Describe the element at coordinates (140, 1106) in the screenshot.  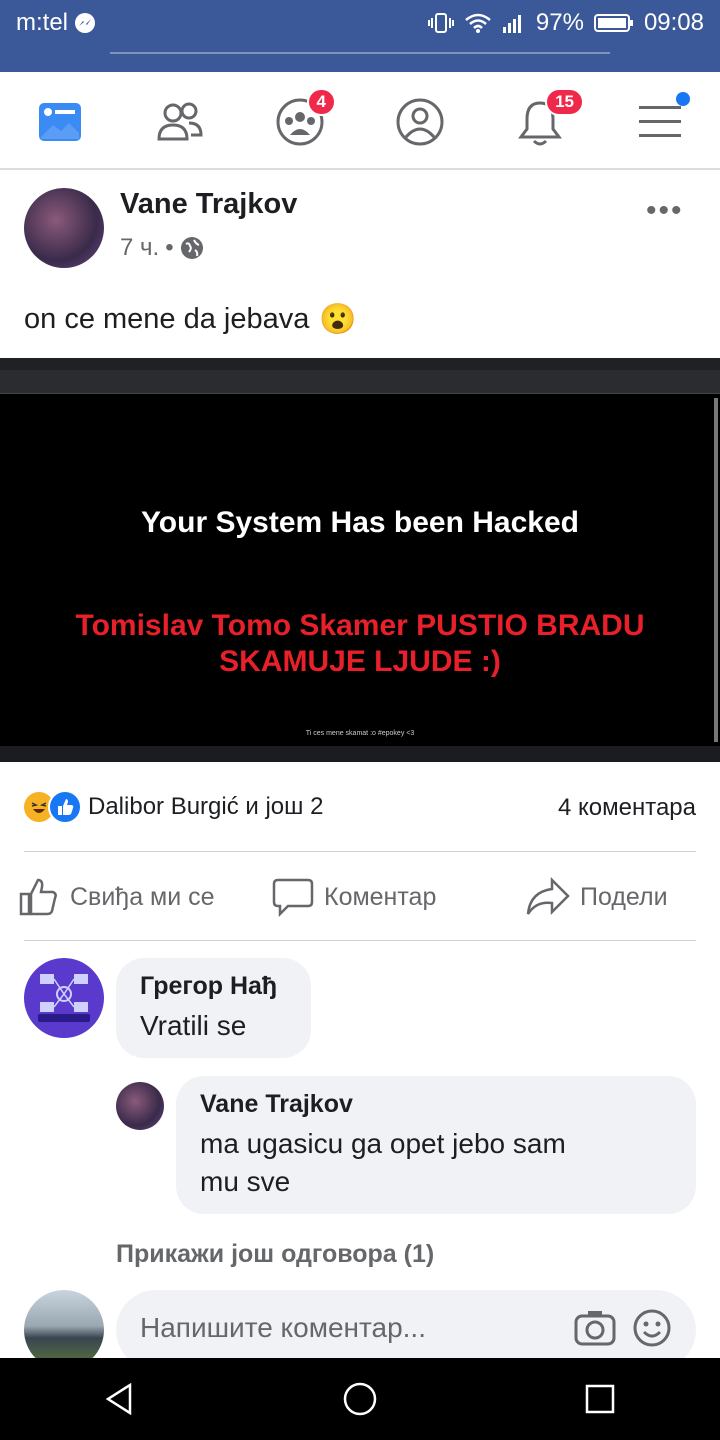
I see `reply-author-avatar` at that location.